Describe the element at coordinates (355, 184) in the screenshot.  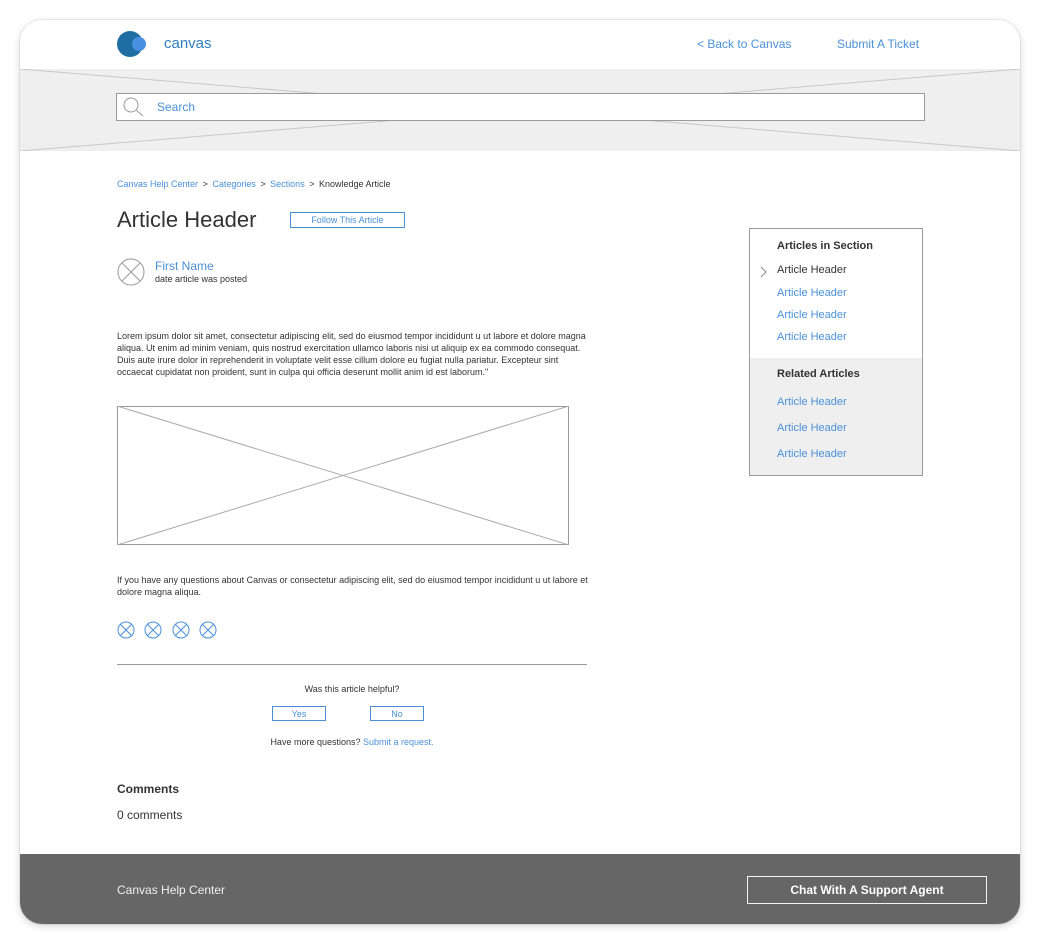
I see `breadcrumb-current: Knowledge Article` at that location.